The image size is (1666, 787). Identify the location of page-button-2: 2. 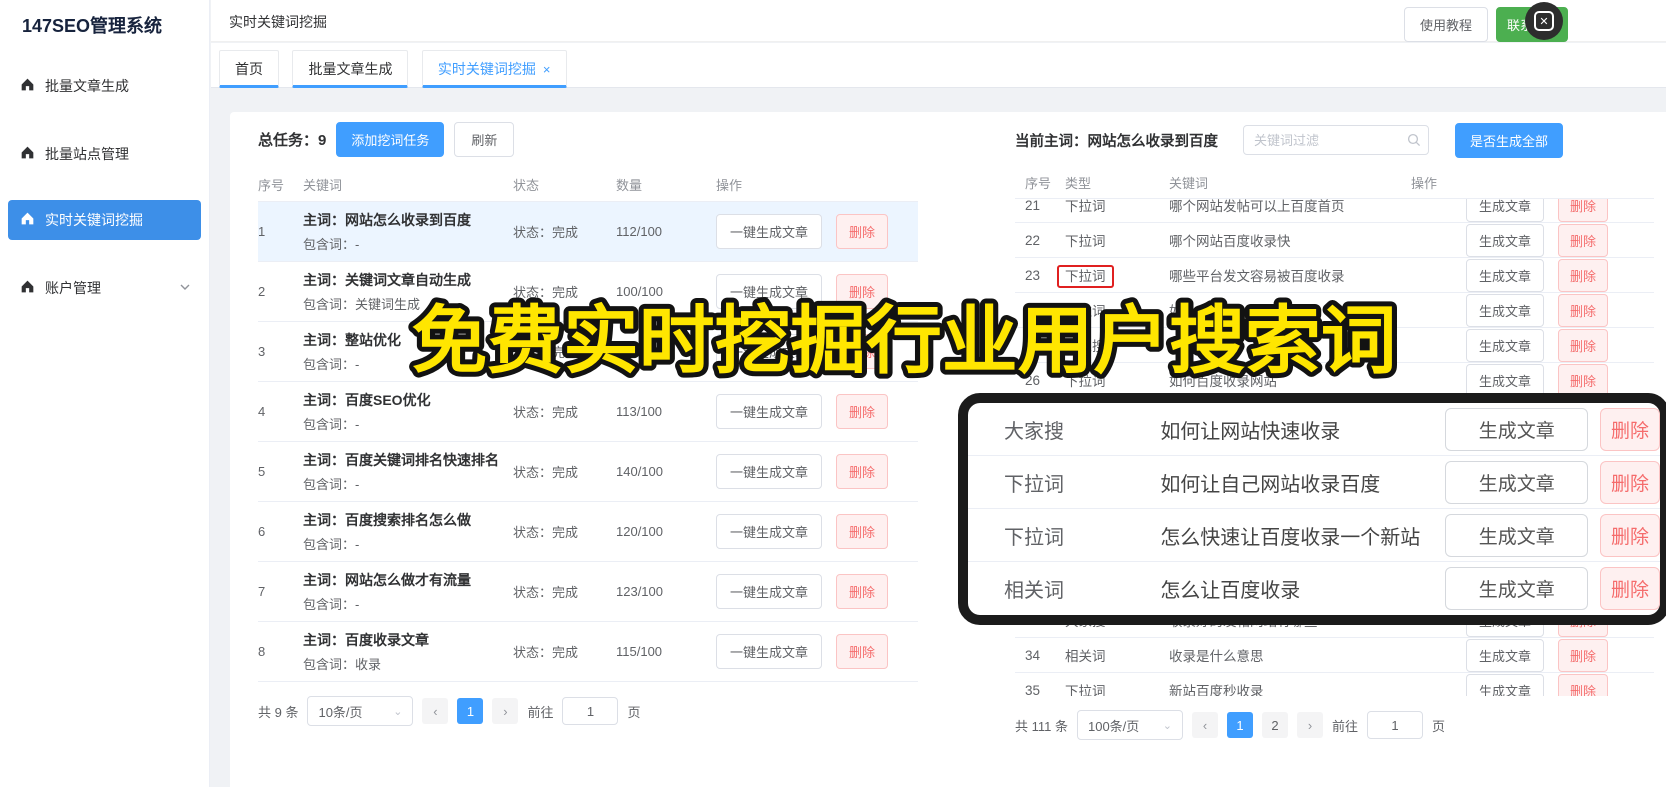
(1274, 725).